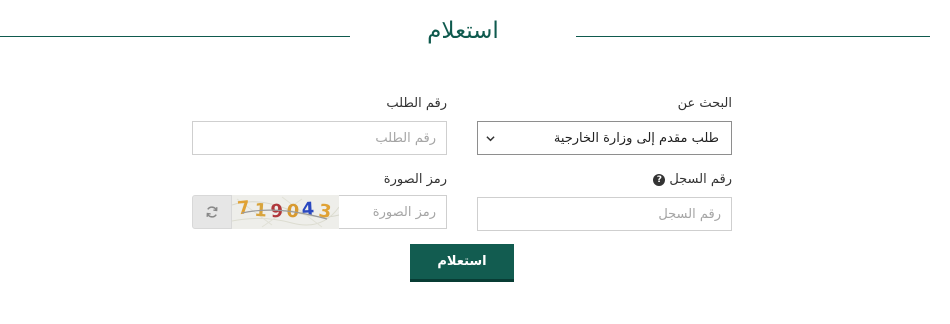  Describe the element at coordinates (463, 31) in the screenshot. I see `page-title: استعلام` at that location.